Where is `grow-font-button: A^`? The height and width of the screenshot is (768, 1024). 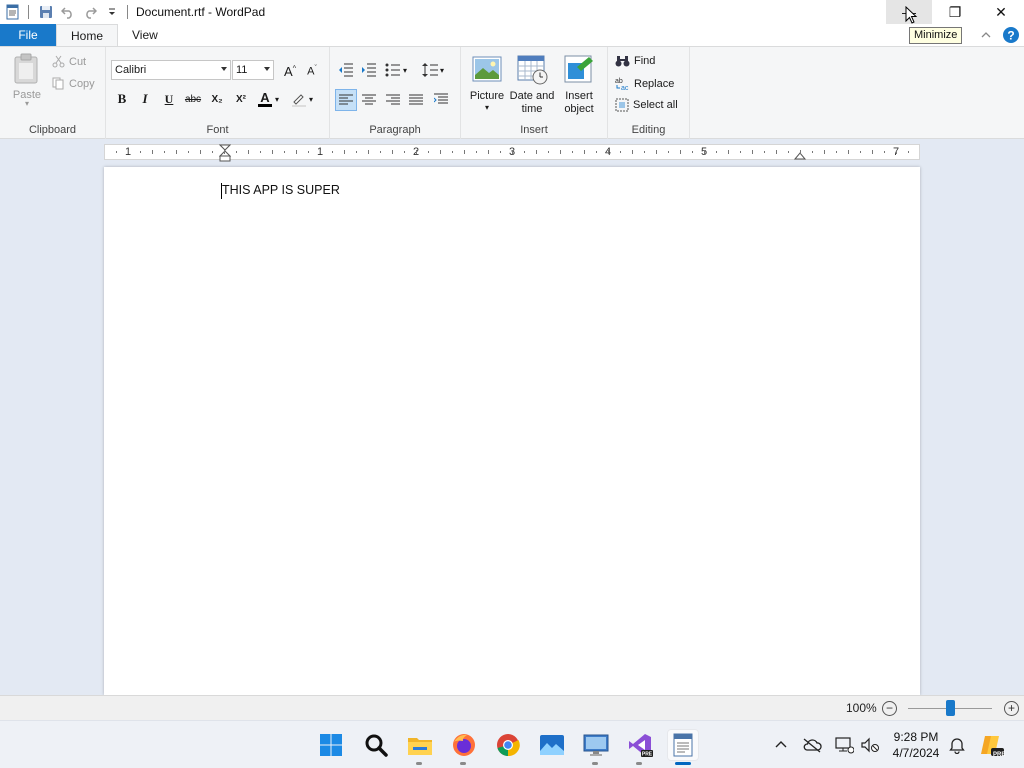
grow-font-button: A^ is located at coordinates (290, 71).